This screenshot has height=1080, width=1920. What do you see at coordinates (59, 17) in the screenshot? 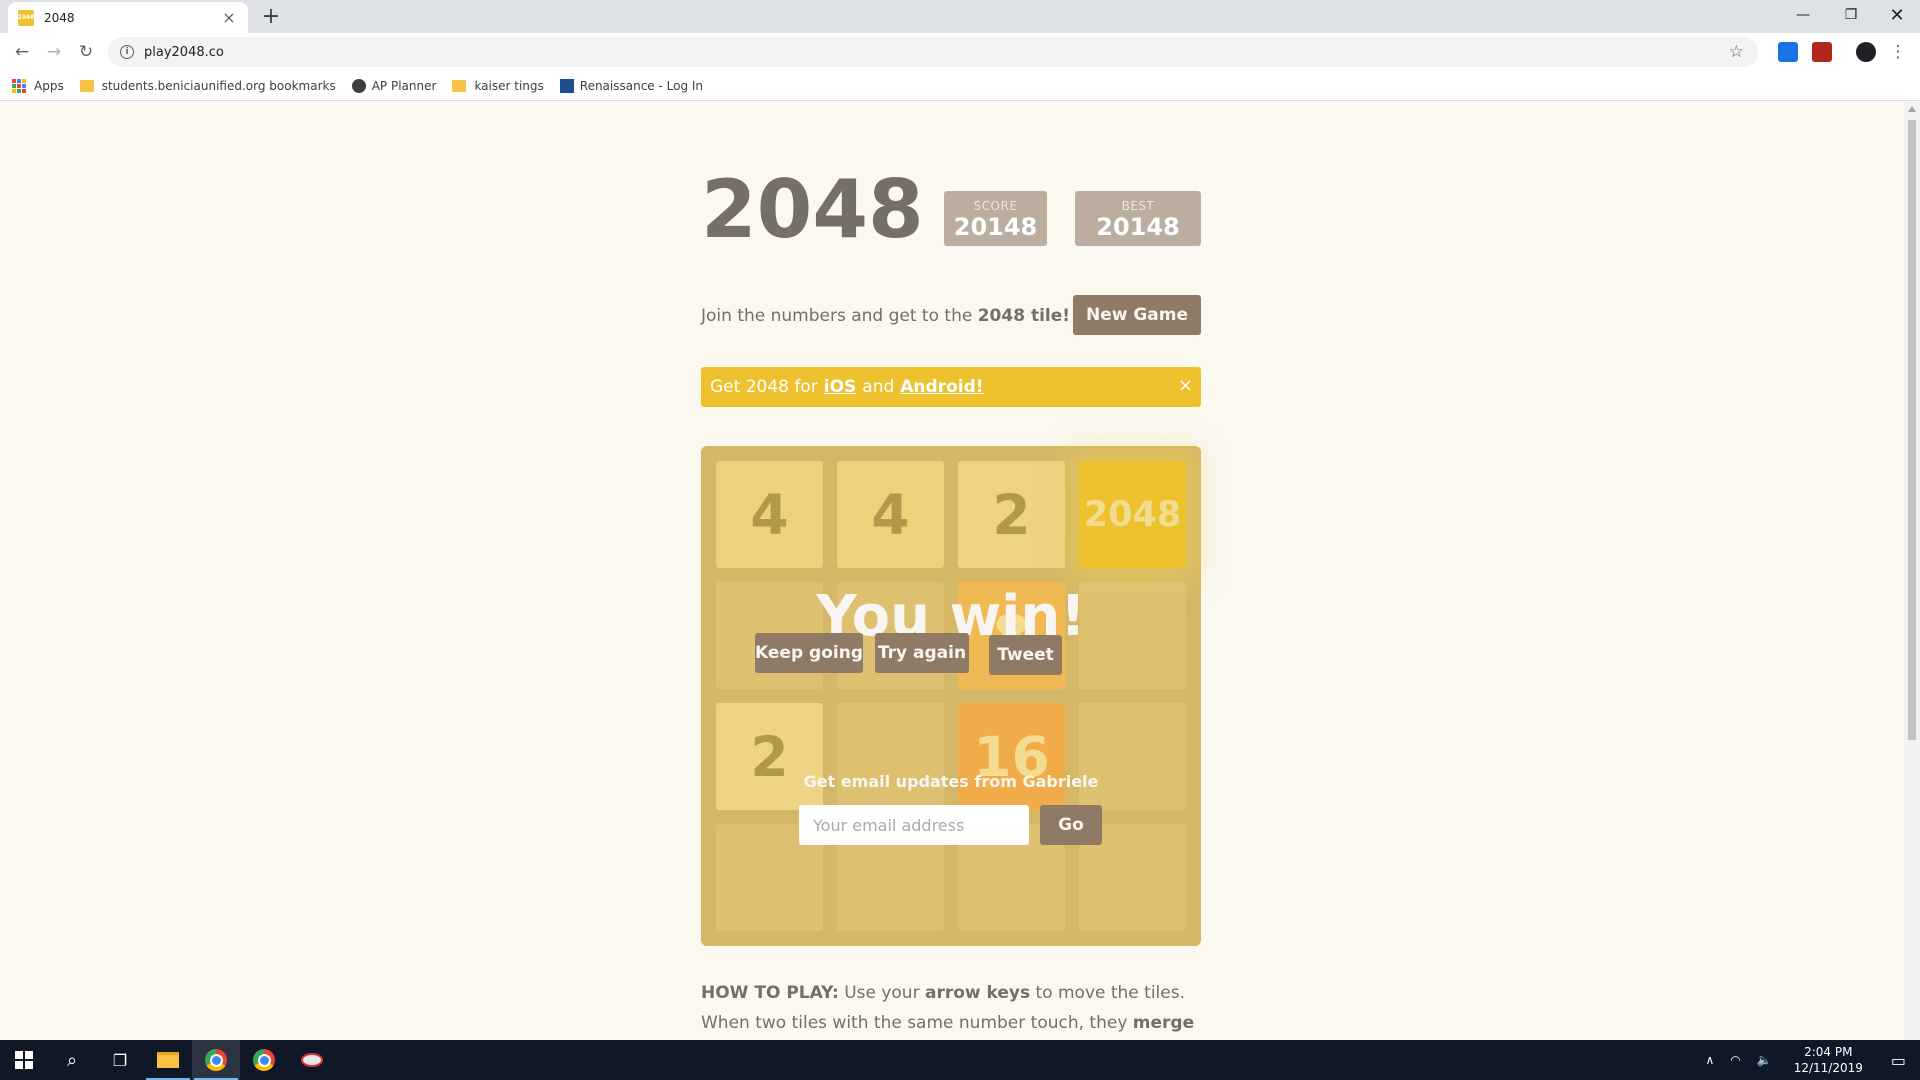
I see `tab-title: 2048` at bounding box center [59, 17].